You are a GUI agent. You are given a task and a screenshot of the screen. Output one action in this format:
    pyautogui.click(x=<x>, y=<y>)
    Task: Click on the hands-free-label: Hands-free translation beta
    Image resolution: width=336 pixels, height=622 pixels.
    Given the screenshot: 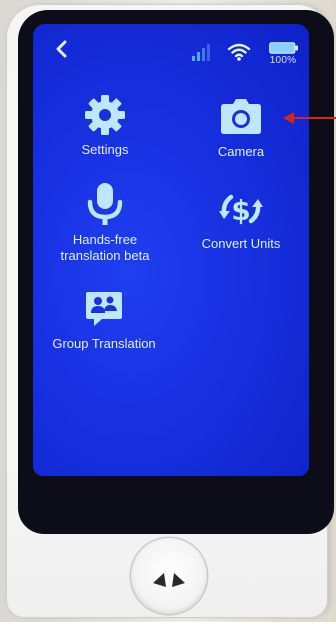 What is the action you would take?
    pyautogui.click(x=105, y=248)
    